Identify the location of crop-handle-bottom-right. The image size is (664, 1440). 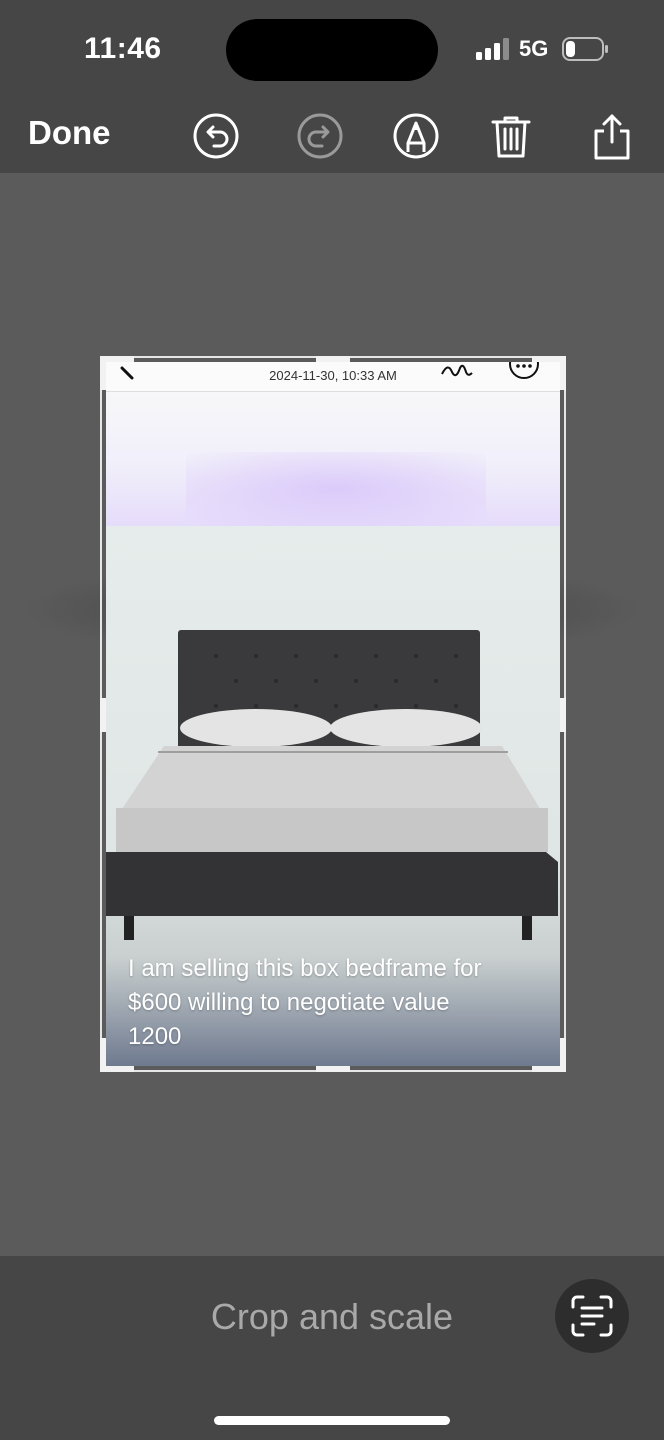
(563, 1055).